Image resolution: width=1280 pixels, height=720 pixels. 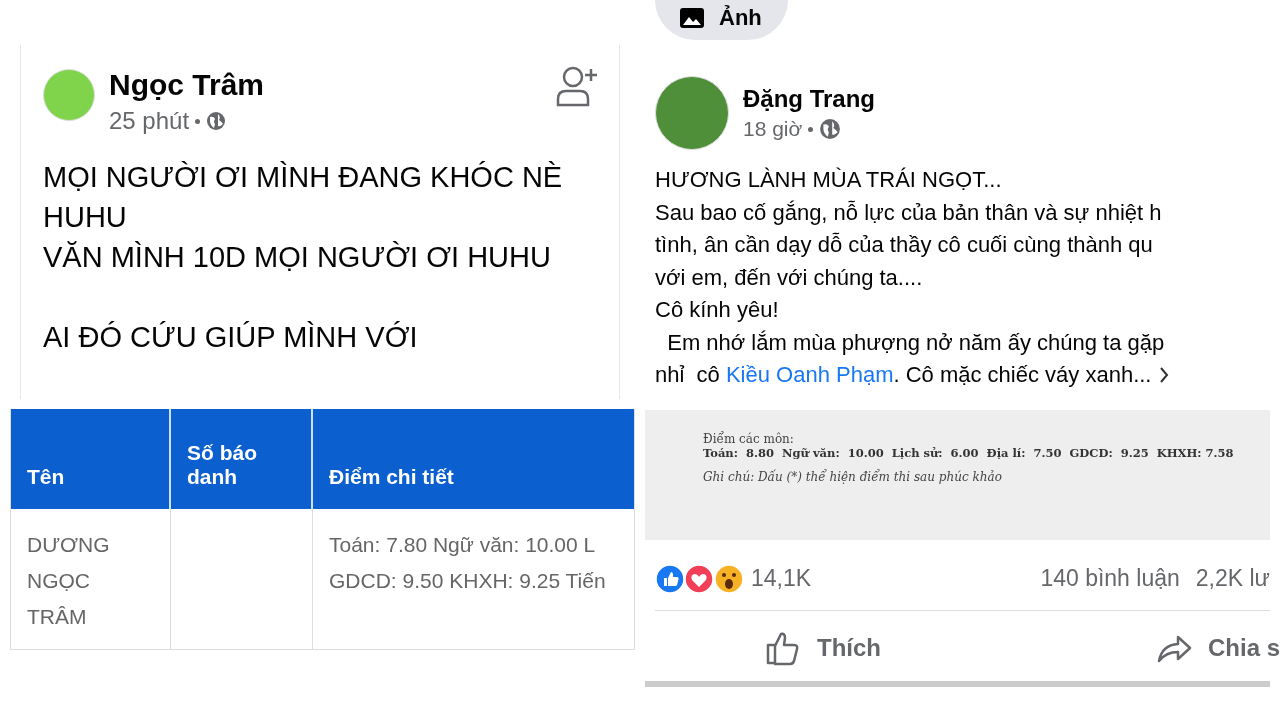 I want to click on table-cell-text: Toán: 7.80 Ngữ văn: 10.00 L, so click(x=463, y=545).